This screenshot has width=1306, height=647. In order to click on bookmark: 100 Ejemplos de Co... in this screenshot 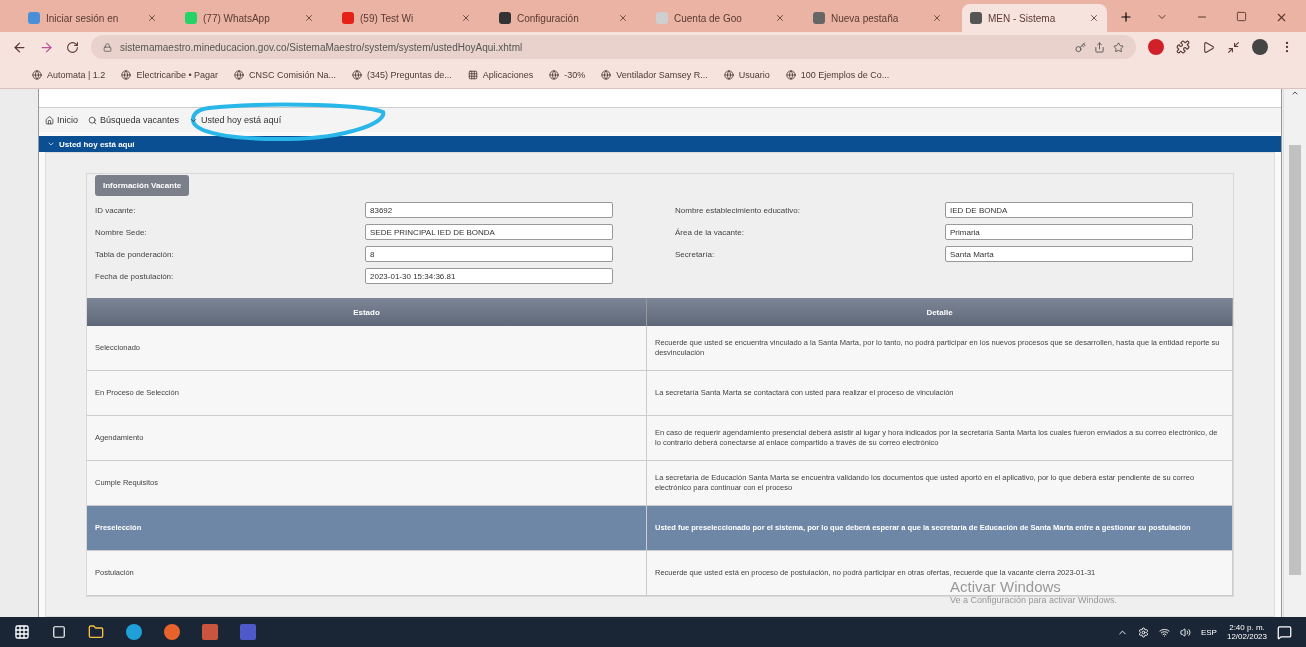, I will do `click(837, 75)`.